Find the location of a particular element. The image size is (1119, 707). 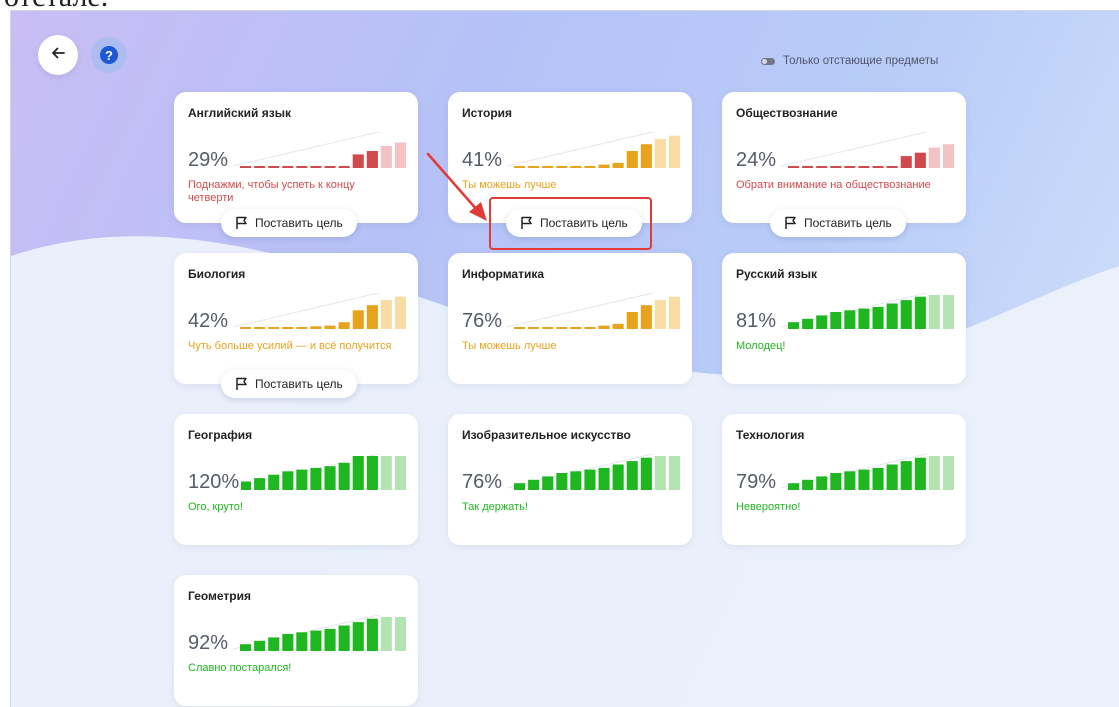

subject-name: История is located at coordinates (487, 113).